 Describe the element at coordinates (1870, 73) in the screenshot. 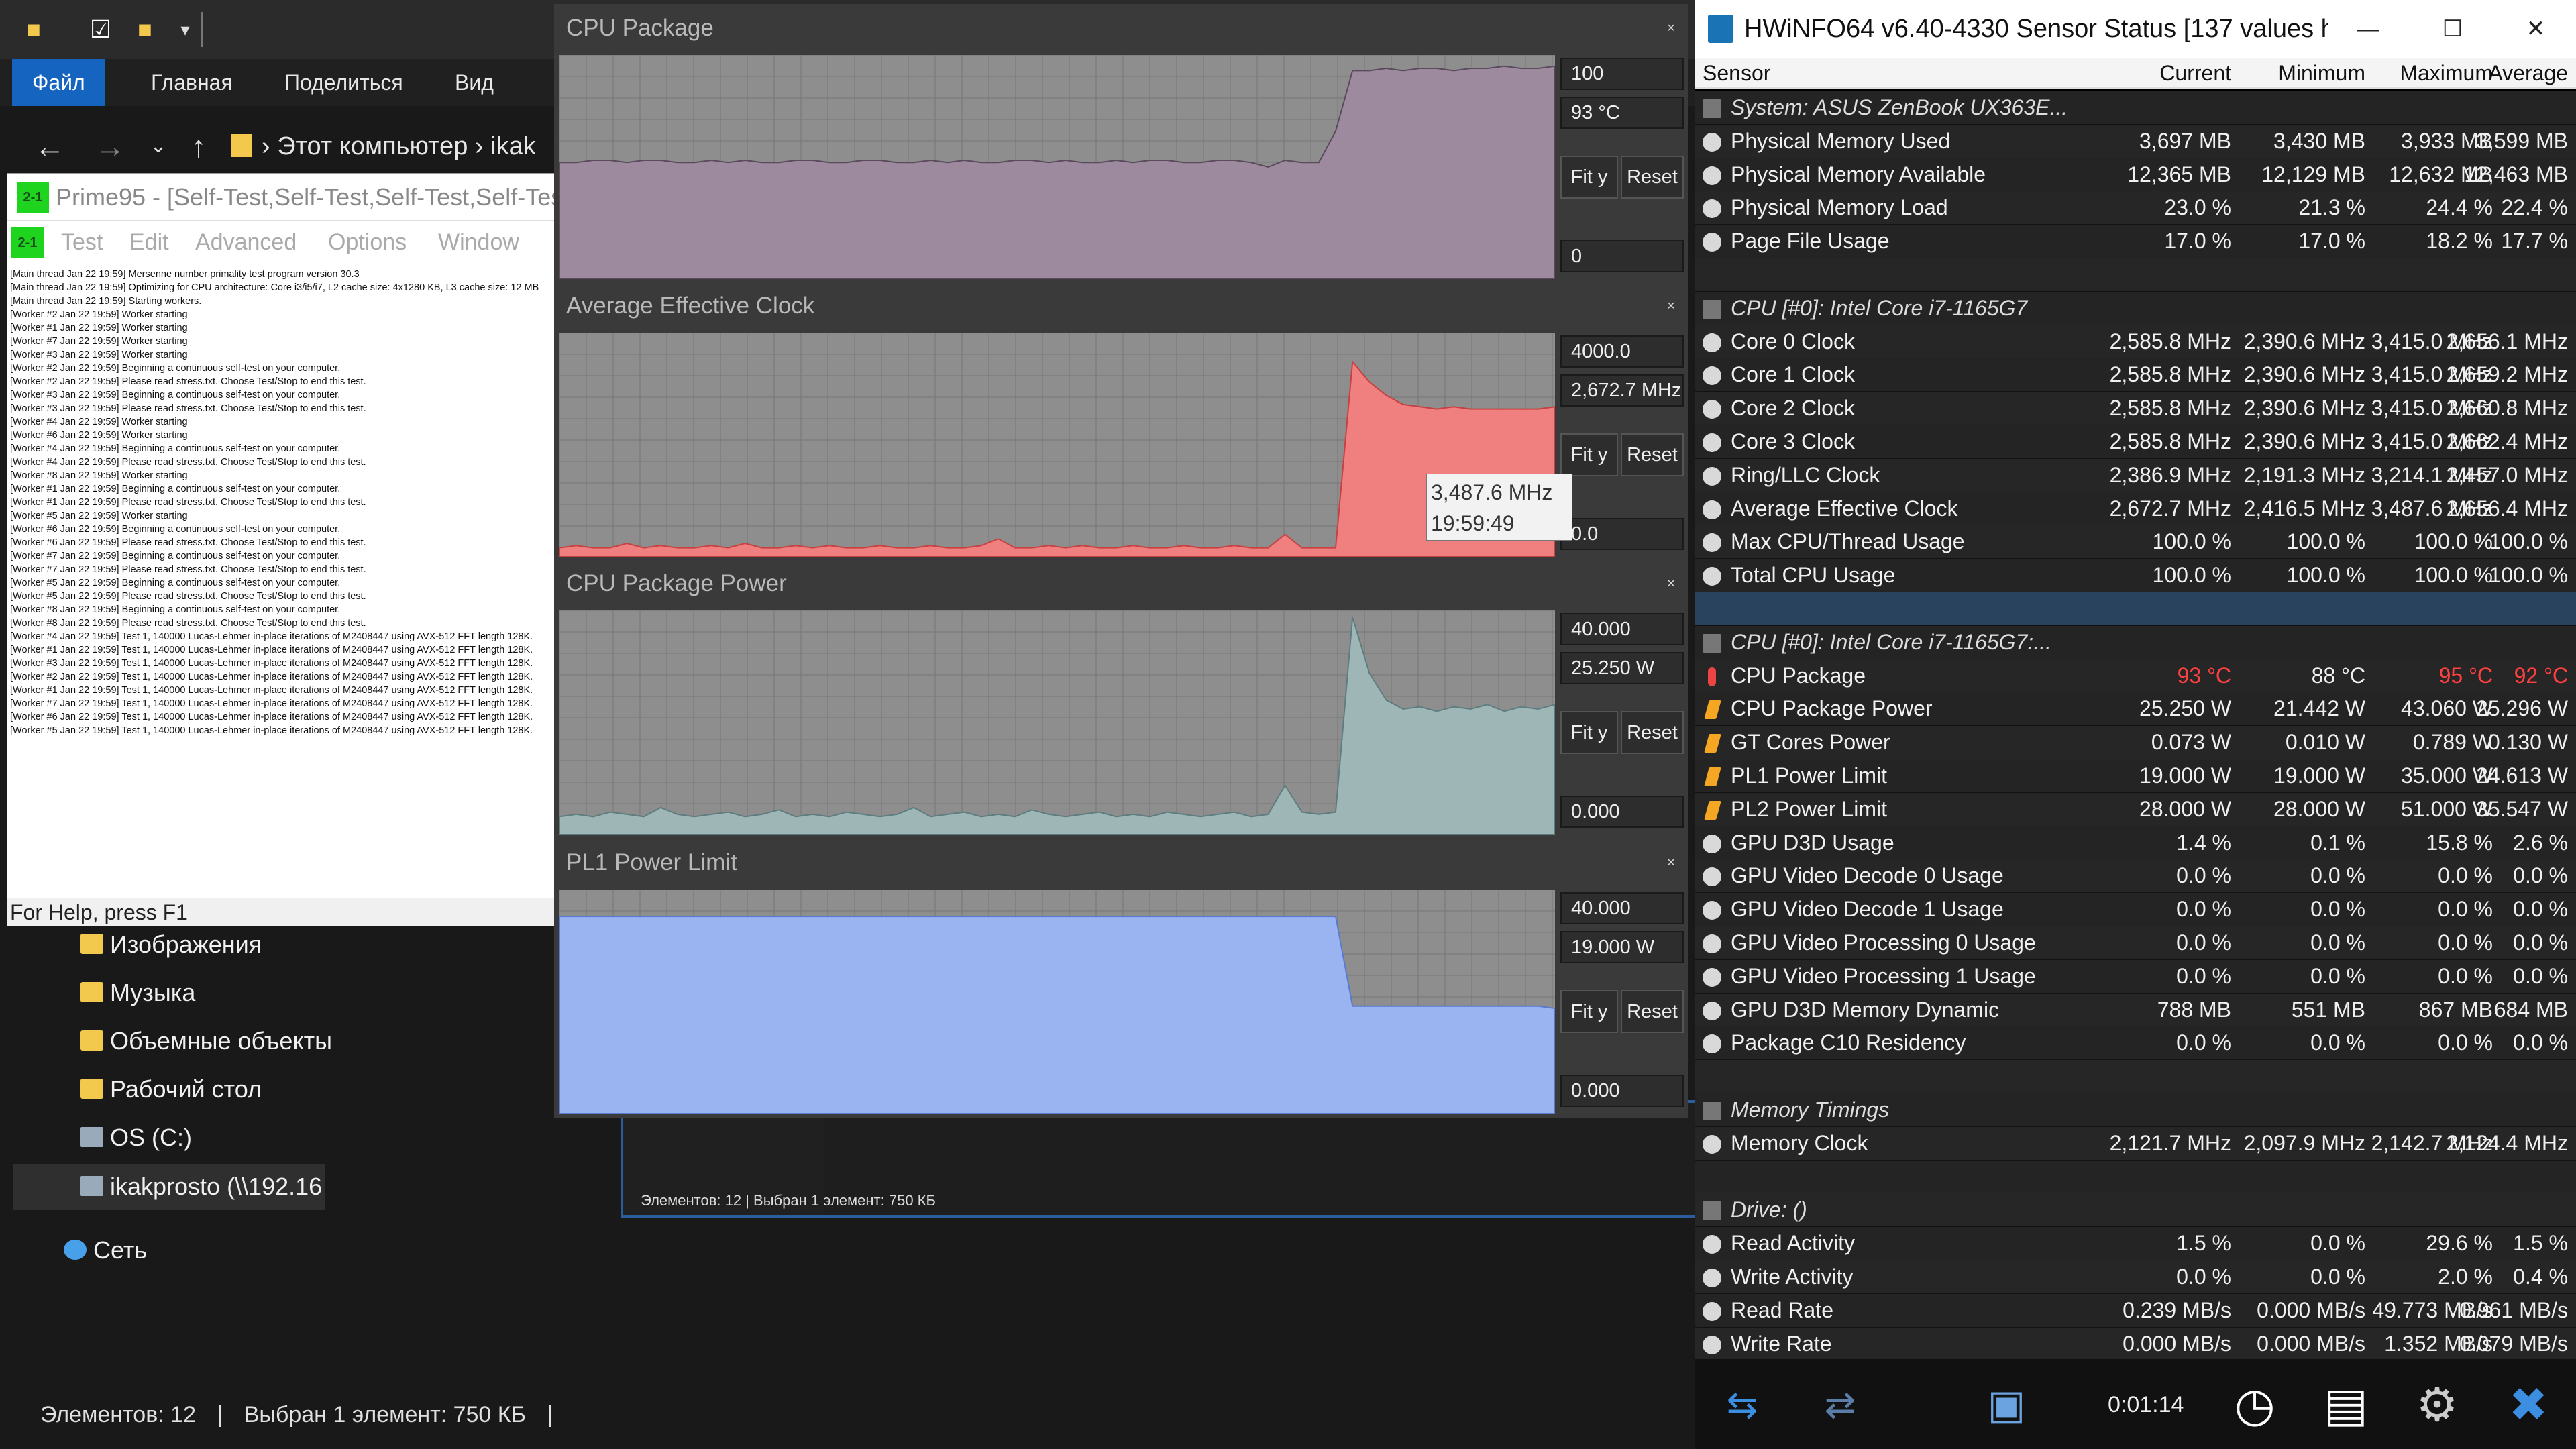

I see `column-header-sensor: Sensor` at that location.